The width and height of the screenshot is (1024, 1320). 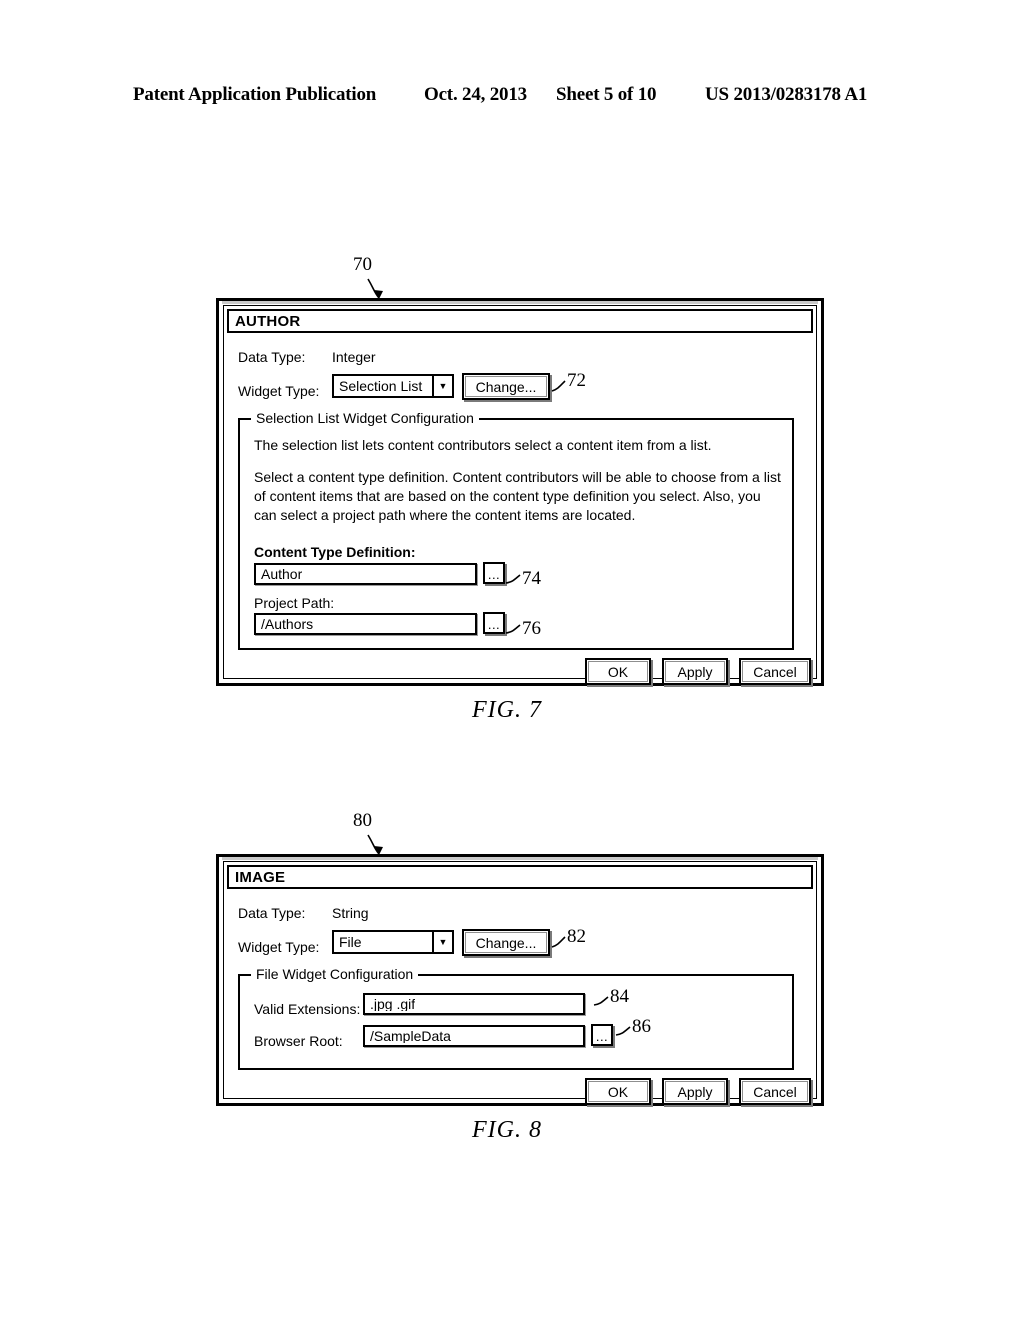 What do you see at coordinates (410, 1036) in the screenshot?
I see `browser-root-value: /SampleData` at bounding box center [410, 1036].